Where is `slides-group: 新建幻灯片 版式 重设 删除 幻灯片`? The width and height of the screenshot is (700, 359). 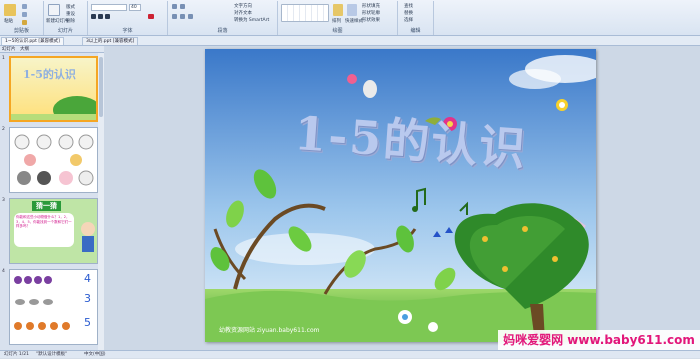
slides-group: 新建幻灯片 版式 重设 删除 幻灯片 is located at coordinates (66, 18).